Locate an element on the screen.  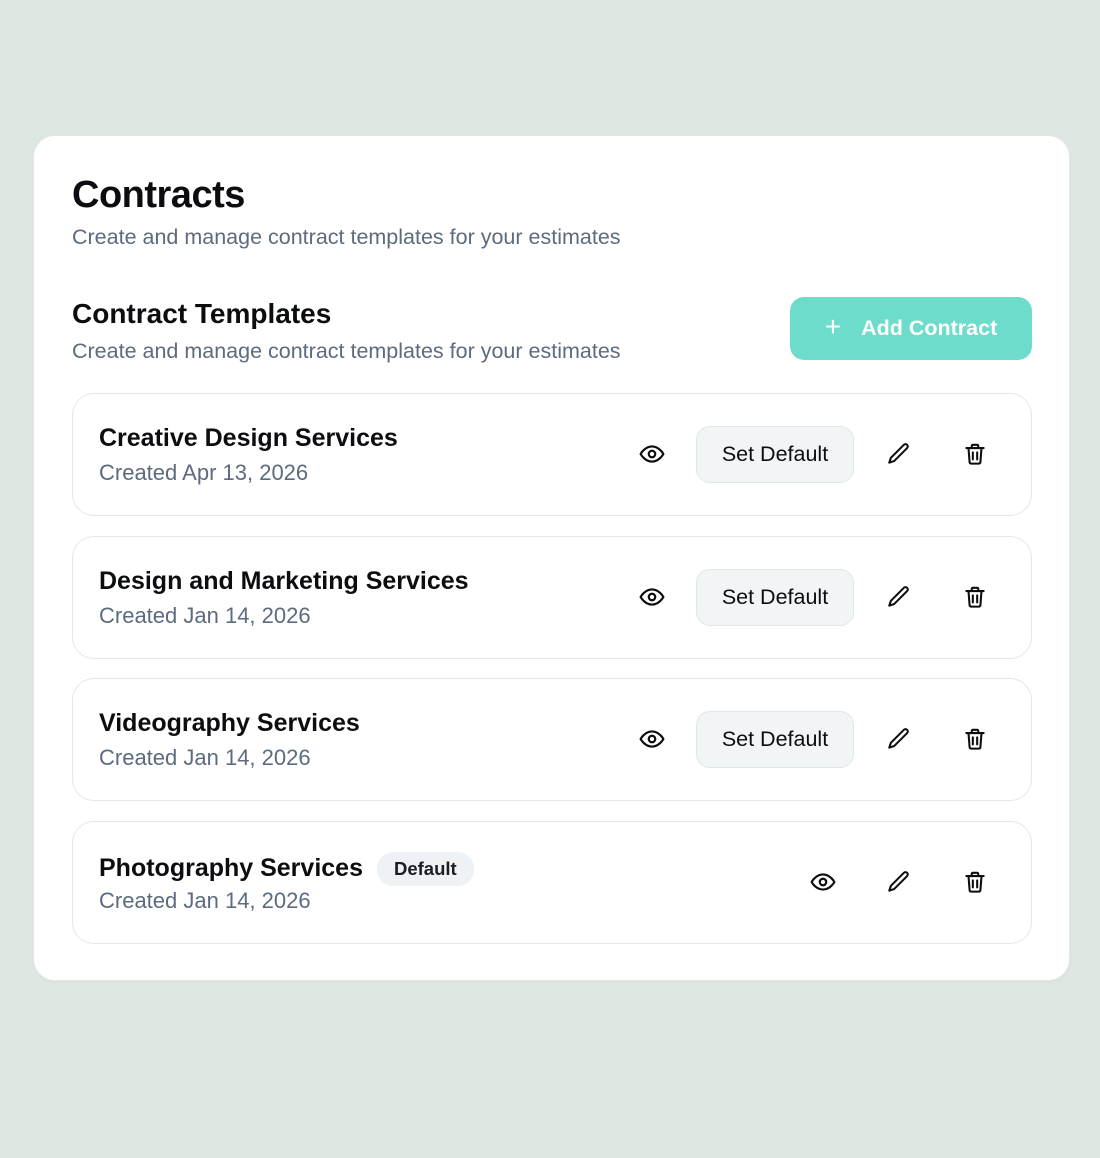
contract-name-line: Design and Marketing Services is located at coordinates (284, 581).